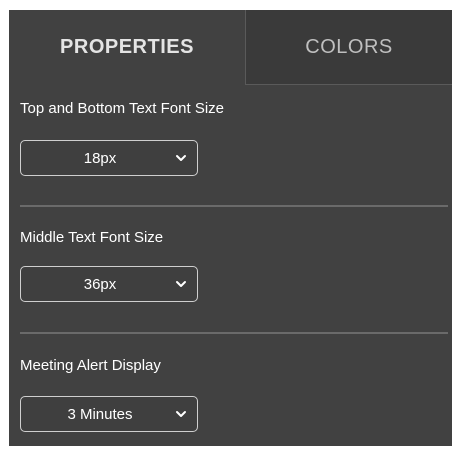 This screenshot has height=458, width=452. What do you see at coordinates (90, 365) in the screenshot?
I see `meeting-alert-display-label: Meeting Alert Display` at bounding box center [90, 365].